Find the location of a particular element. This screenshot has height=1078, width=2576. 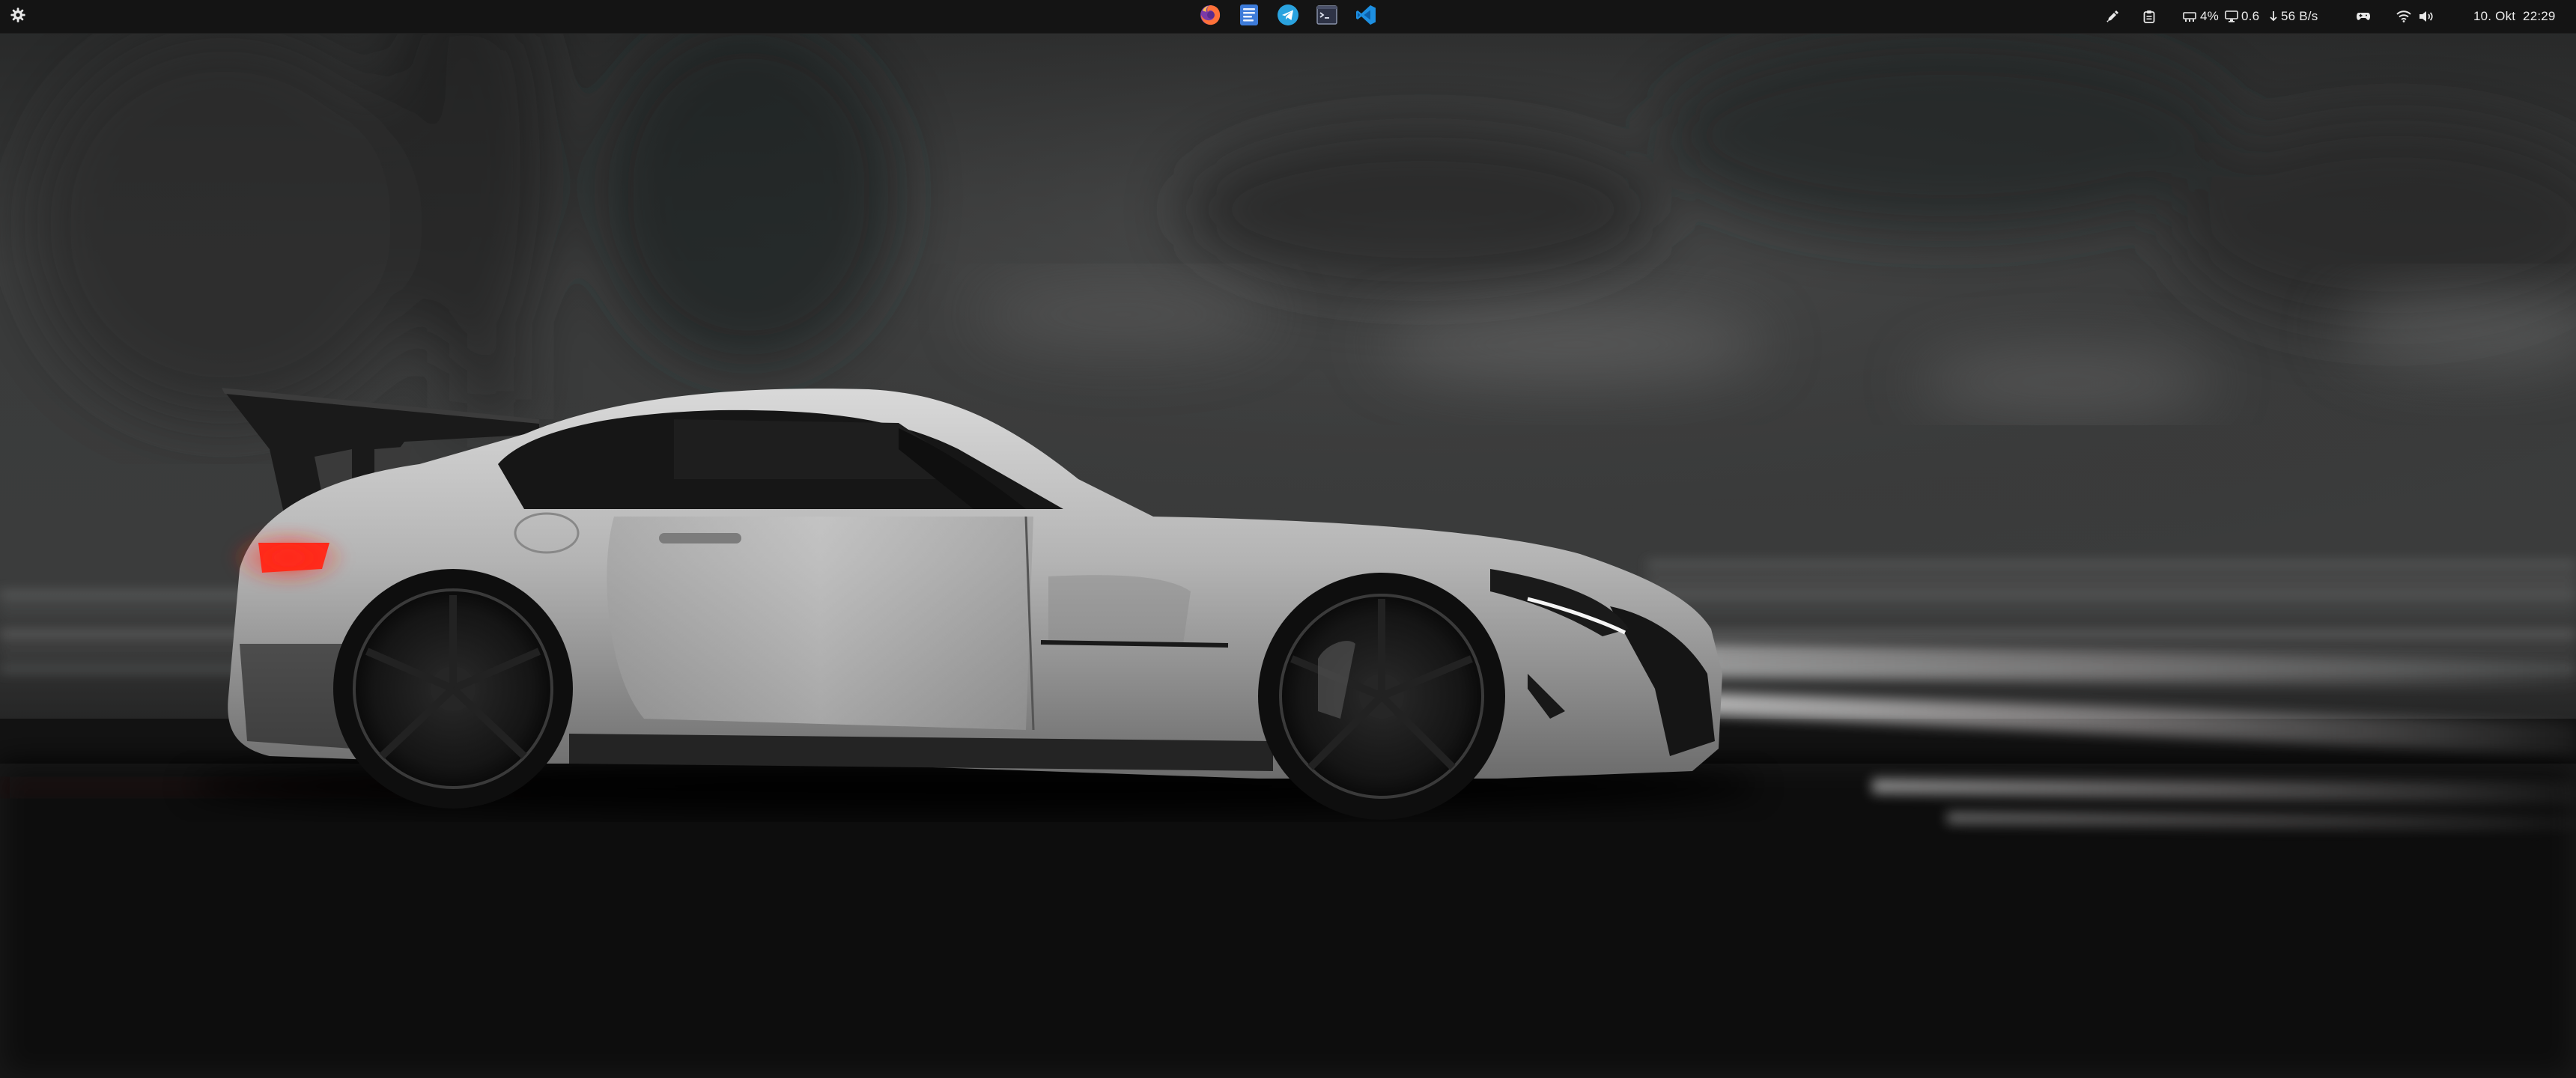

top-panel: 4% 0.6 56 B/s 10. Okt 22:29 is located at coordinates (1288, 17).